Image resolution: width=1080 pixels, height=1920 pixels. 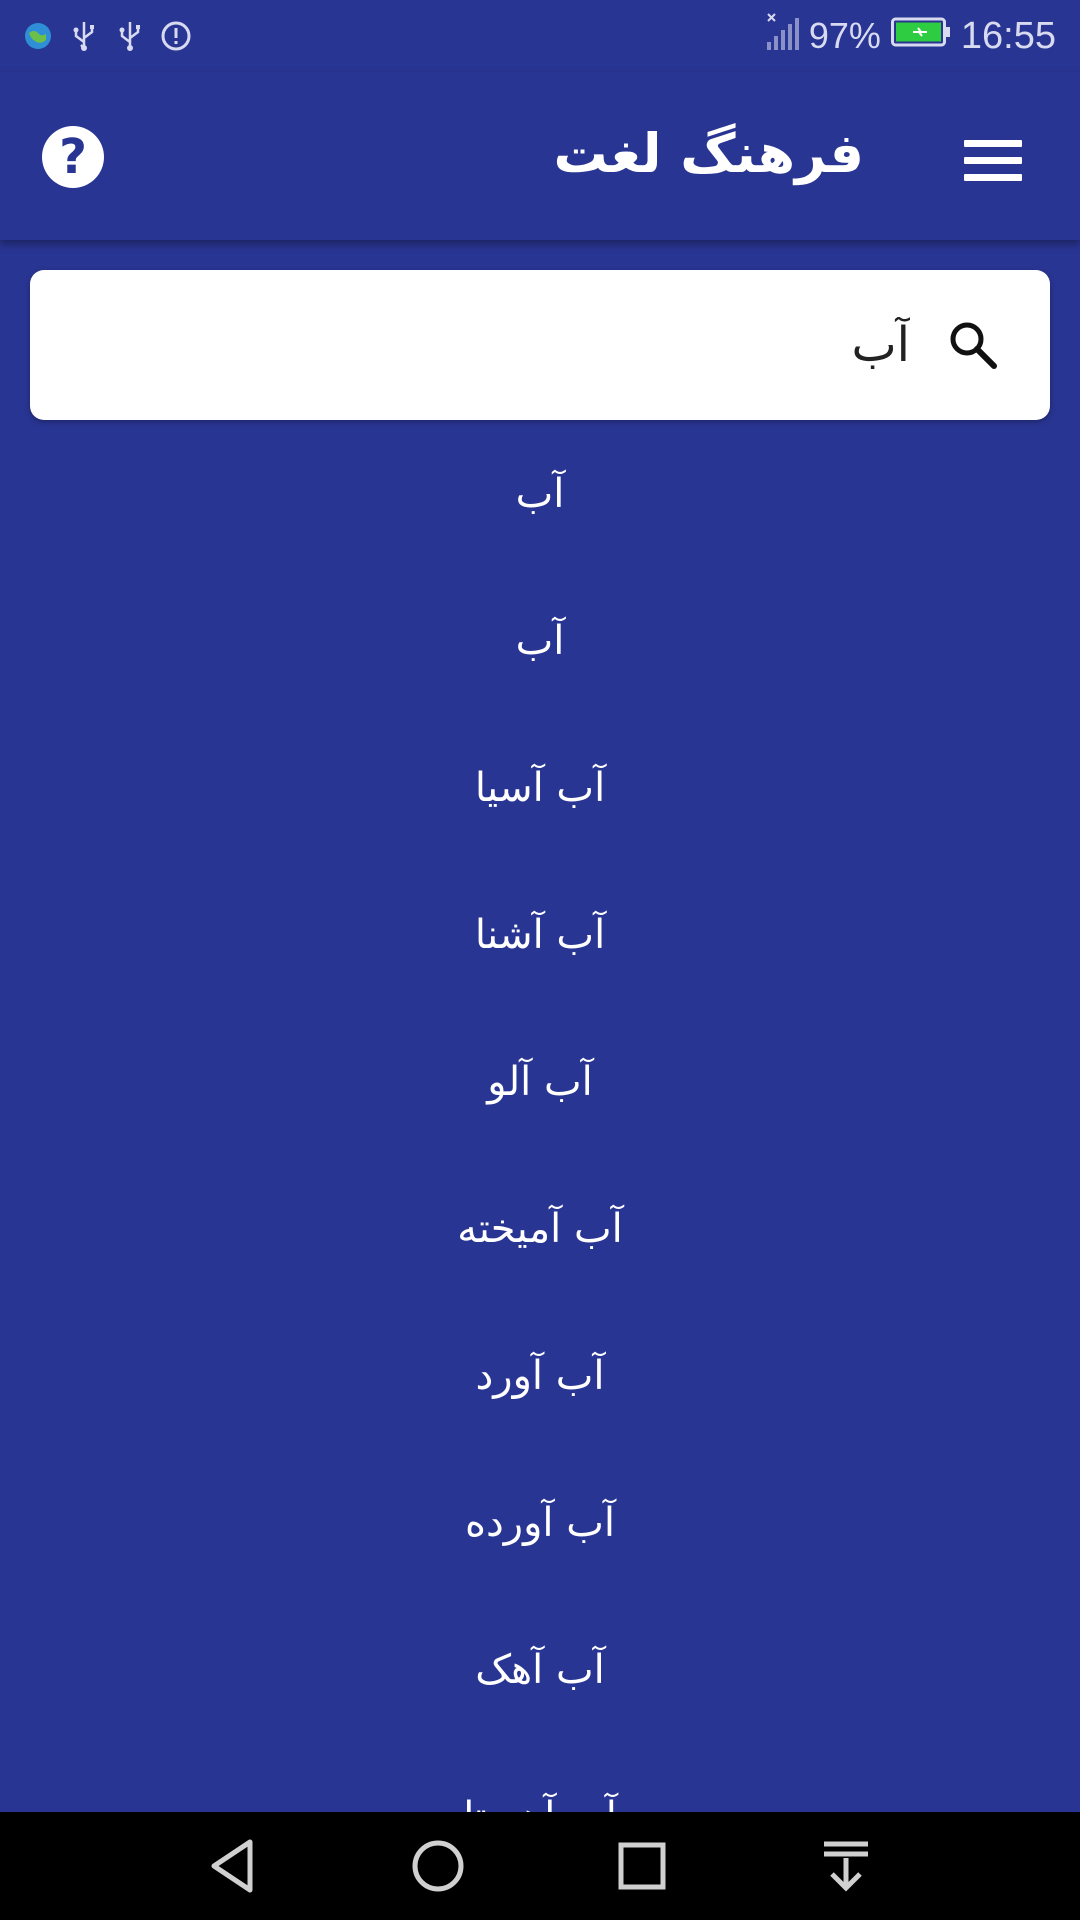 I want to click on list-item-label: آب آلو, so click(x=540, y=1081).